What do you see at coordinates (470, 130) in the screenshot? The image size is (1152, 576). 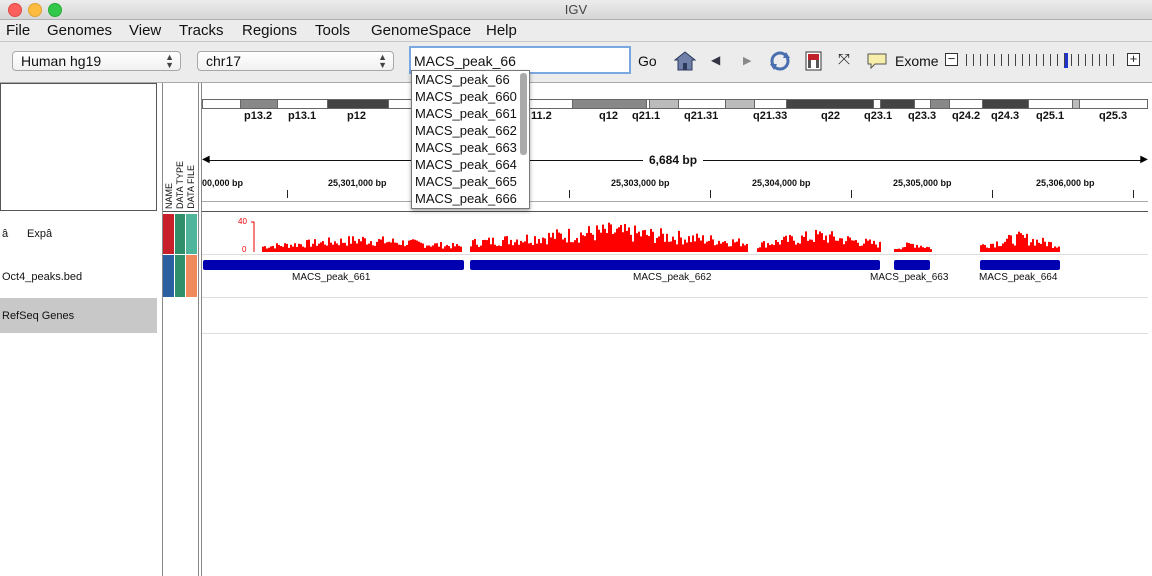 I see `autocomplete-item: MACS_peak_662` at bounding box center [470, 130].